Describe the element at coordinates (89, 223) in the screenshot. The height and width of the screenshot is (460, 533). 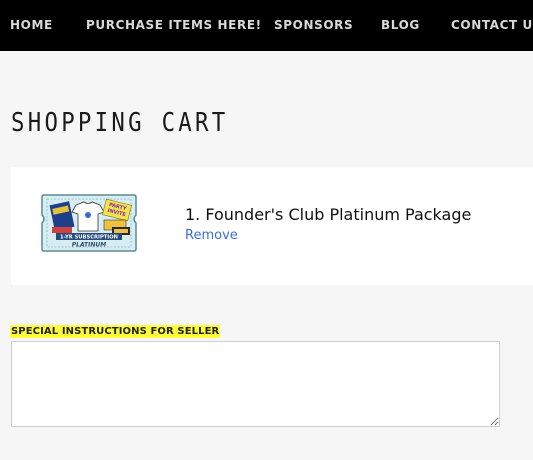
I see `product-thumbnail: PARTY INVITE 1-YR SUBSCRIPTION PLATINUM` at that location.